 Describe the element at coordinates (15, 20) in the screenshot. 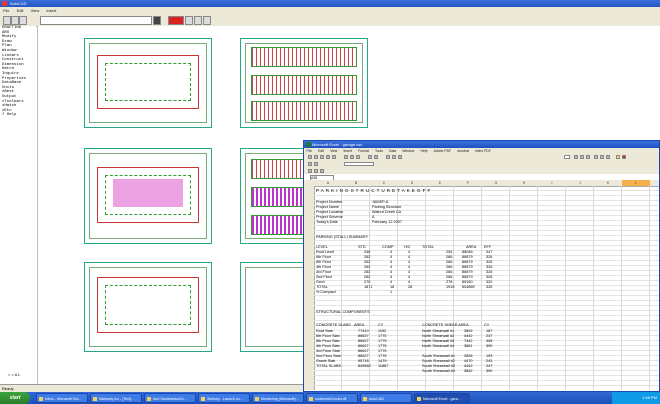

I see `open-file-icon` at that location.